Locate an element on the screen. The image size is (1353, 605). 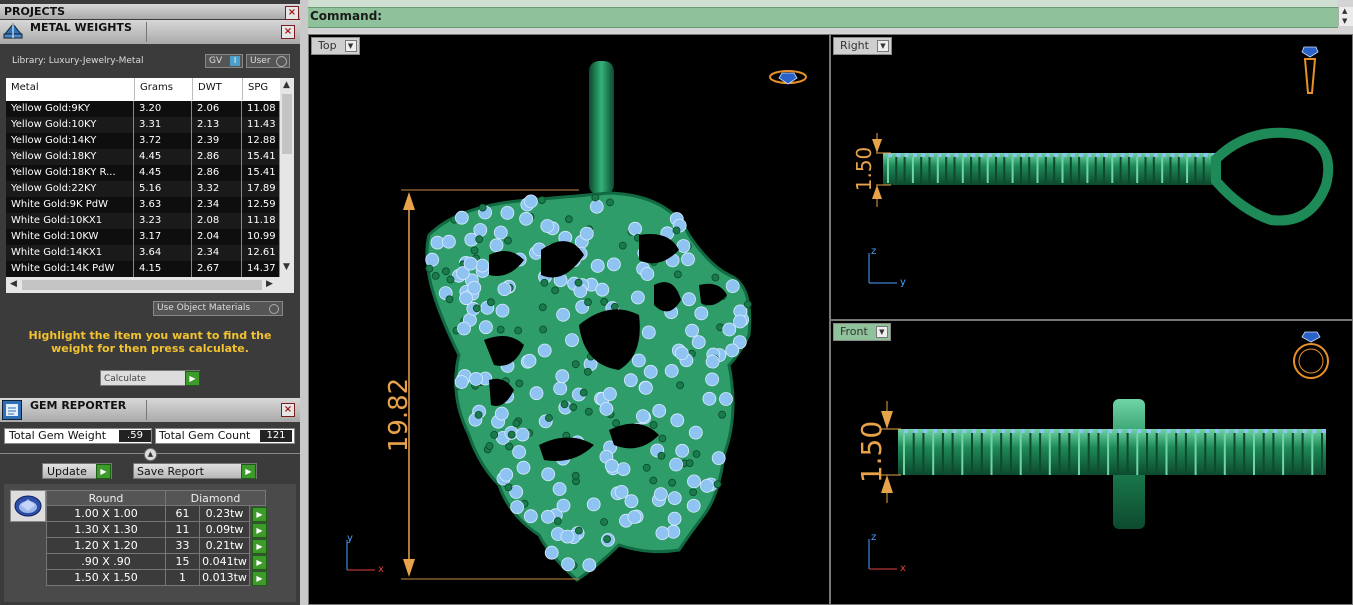
user-toggle: User is located at coordinates (268, 61).